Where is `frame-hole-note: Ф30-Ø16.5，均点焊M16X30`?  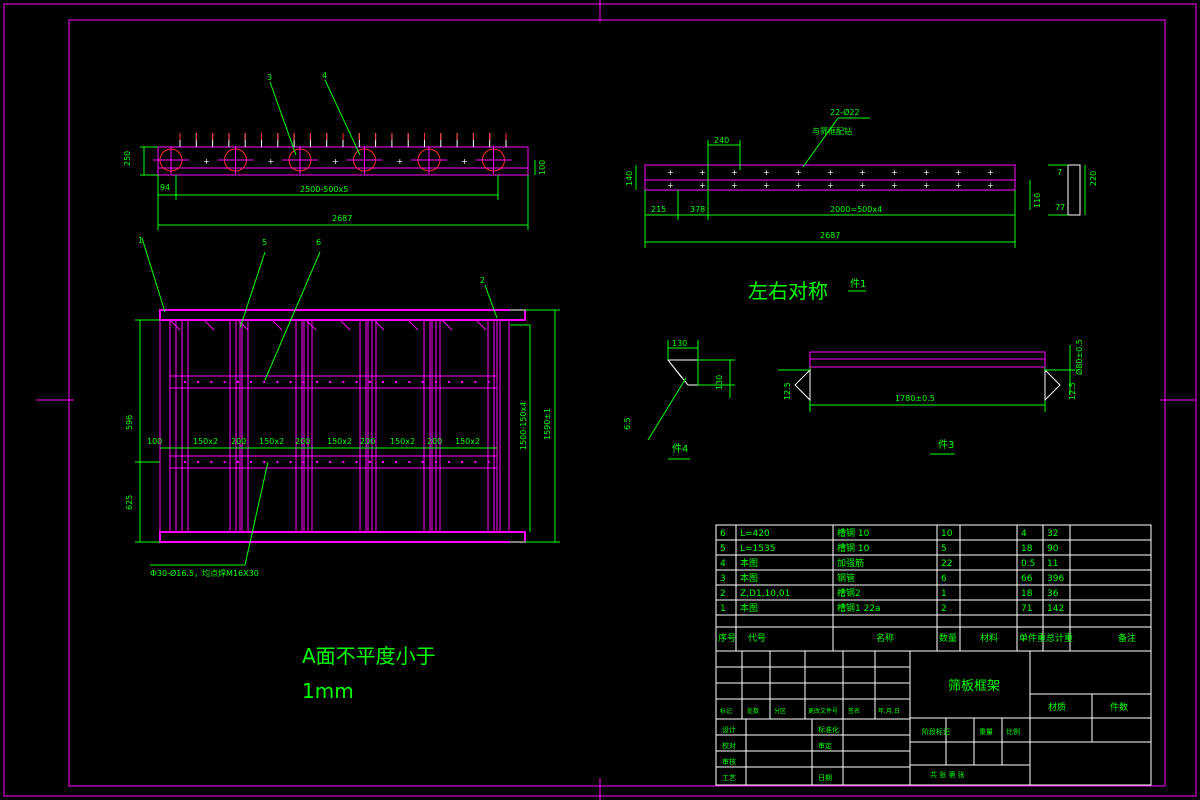 frame-hole-note: Ф30-Ø16.5，均点焊M16X30 is located at coordinates (204, 573).